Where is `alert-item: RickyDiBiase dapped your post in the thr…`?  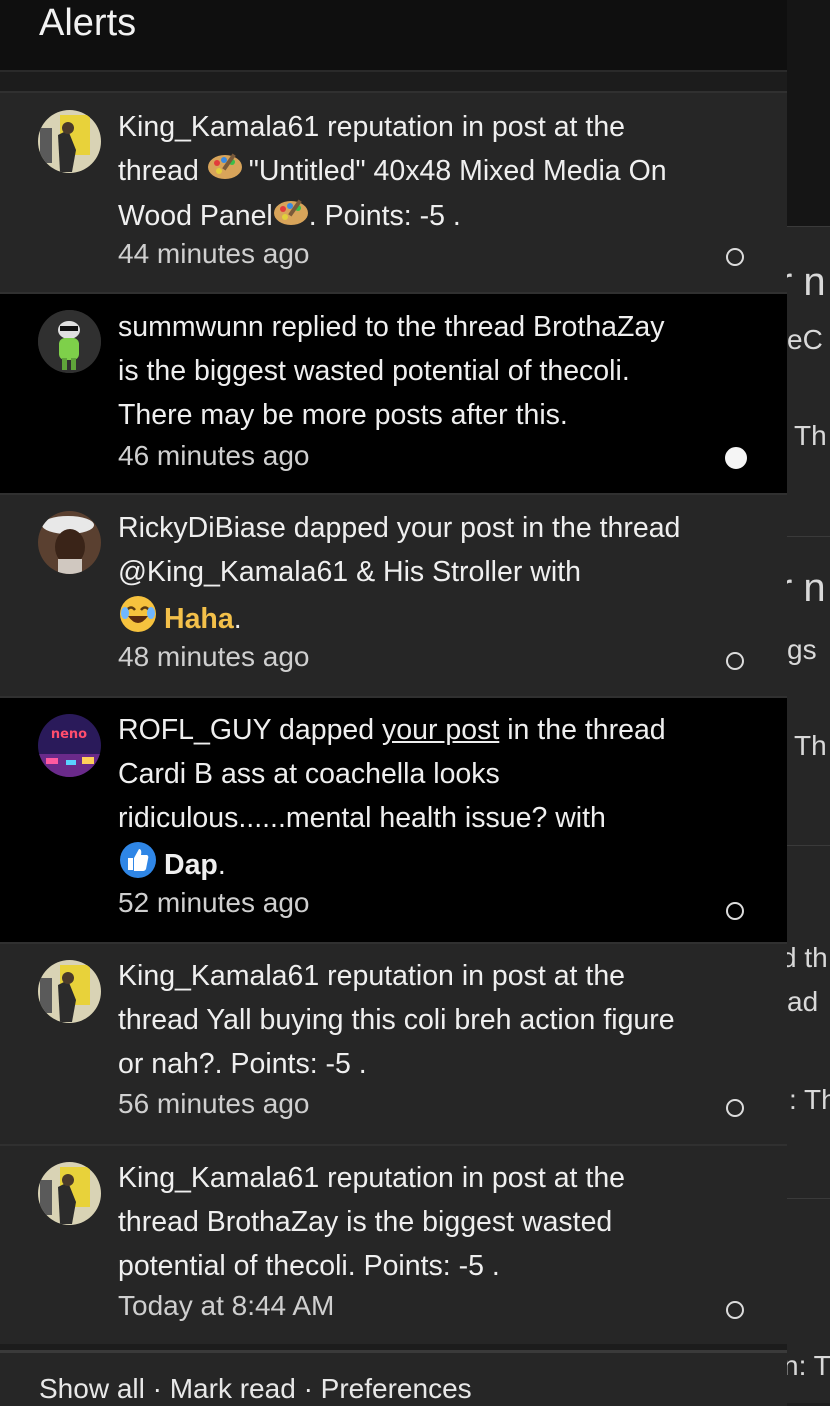
alert-item: RickyDiBiase dapped your post in the thr… is located at coordinates (393, 594).